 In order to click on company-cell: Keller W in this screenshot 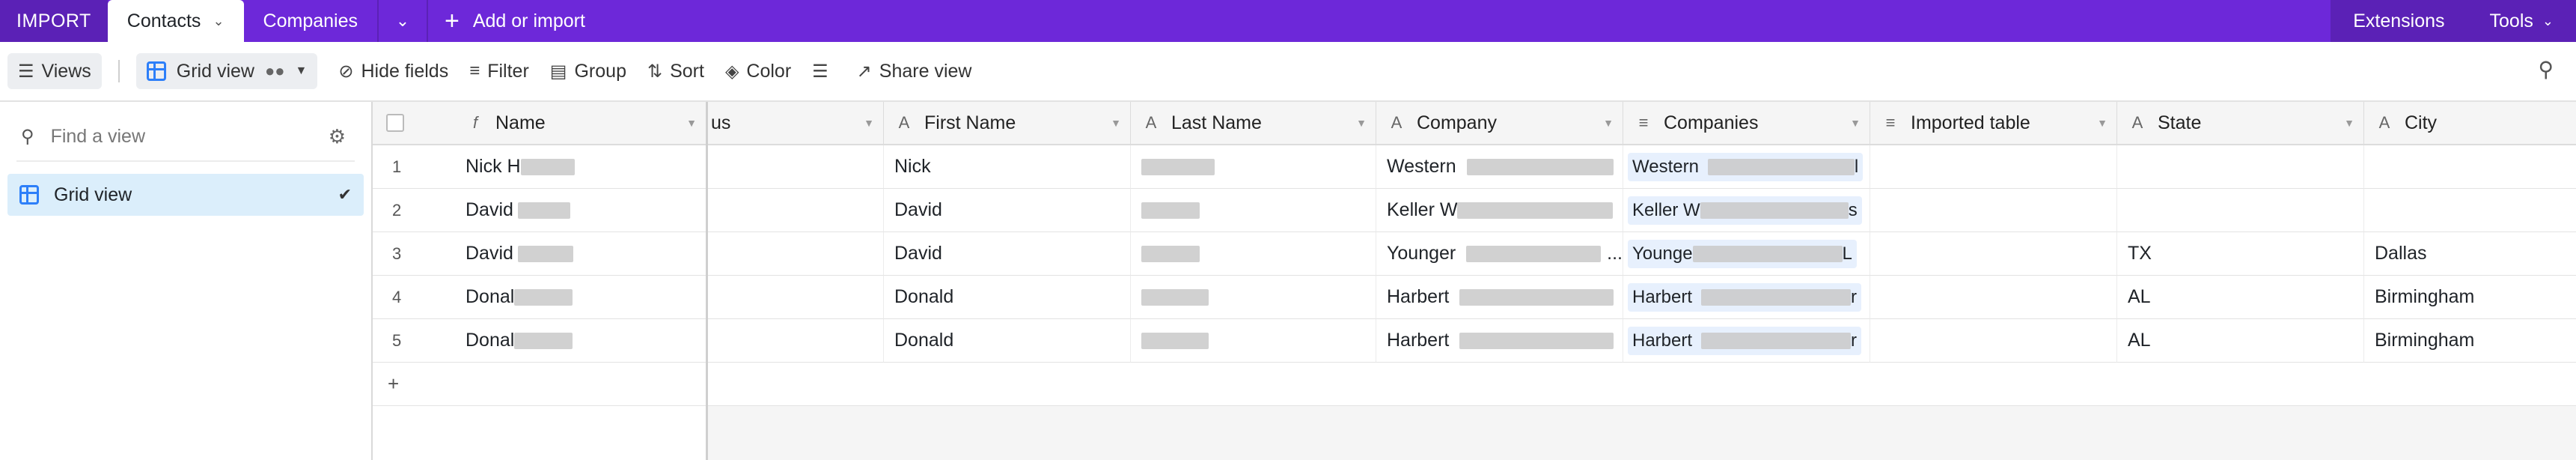, I will do `click(1499, 210)`.